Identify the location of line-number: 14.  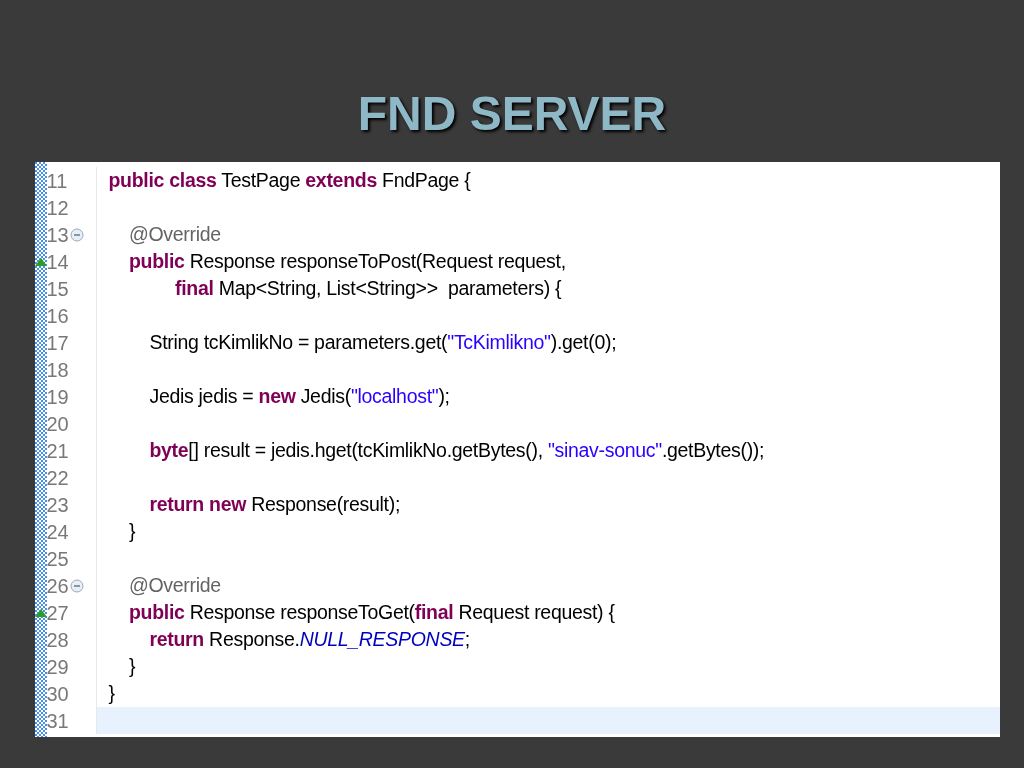
(57, 261).